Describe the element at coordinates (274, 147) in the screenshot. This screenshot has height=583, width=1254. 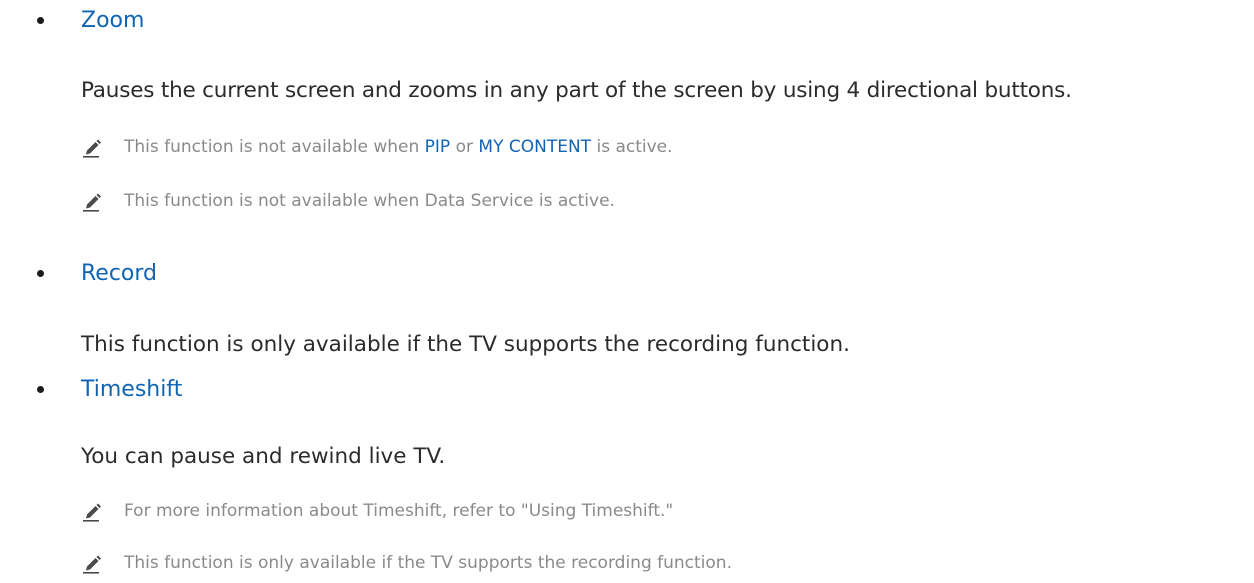
I see `note-text-before: This function is not available when` at that location.